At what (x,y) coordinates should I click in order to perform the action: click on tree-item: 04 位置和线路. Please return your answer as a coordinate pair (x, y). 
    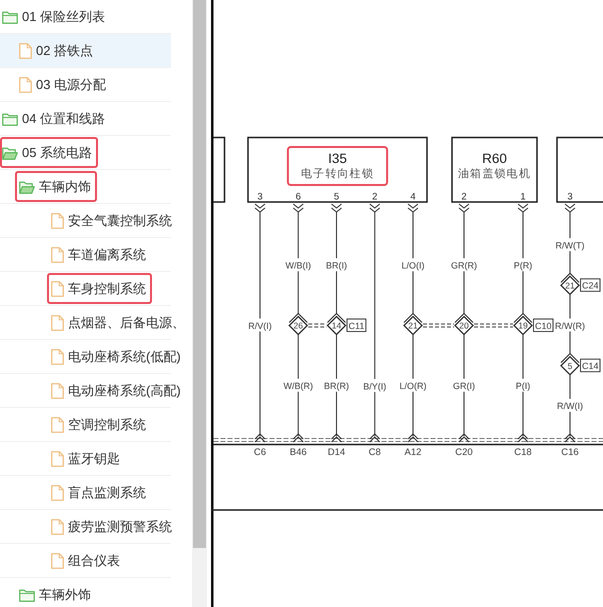
    Looking at the image, I should click on (85, 119).